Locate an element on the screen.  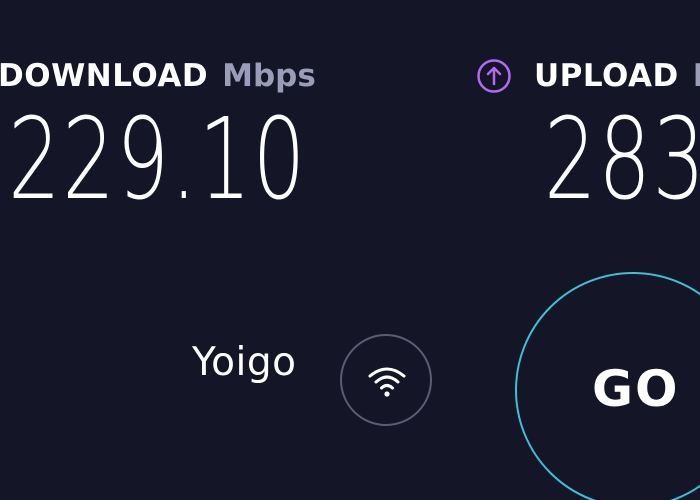
download-metric: DOWNLOAD Mbps 229.10 is located at coordinates (158, 136).